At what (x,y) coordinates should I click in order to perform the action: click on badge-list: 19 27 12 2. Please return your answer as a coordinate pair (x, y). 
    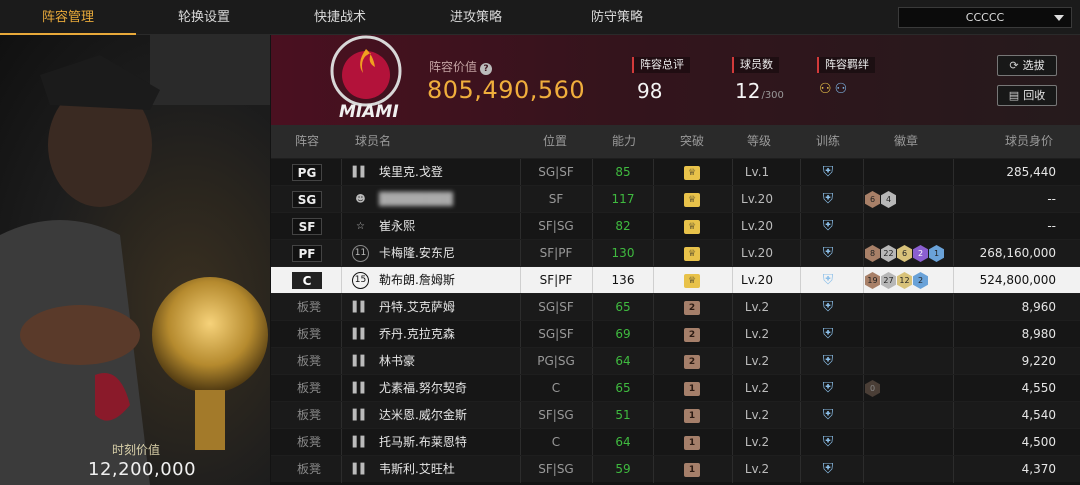
    Looking at the image, I should click on (896, 280).